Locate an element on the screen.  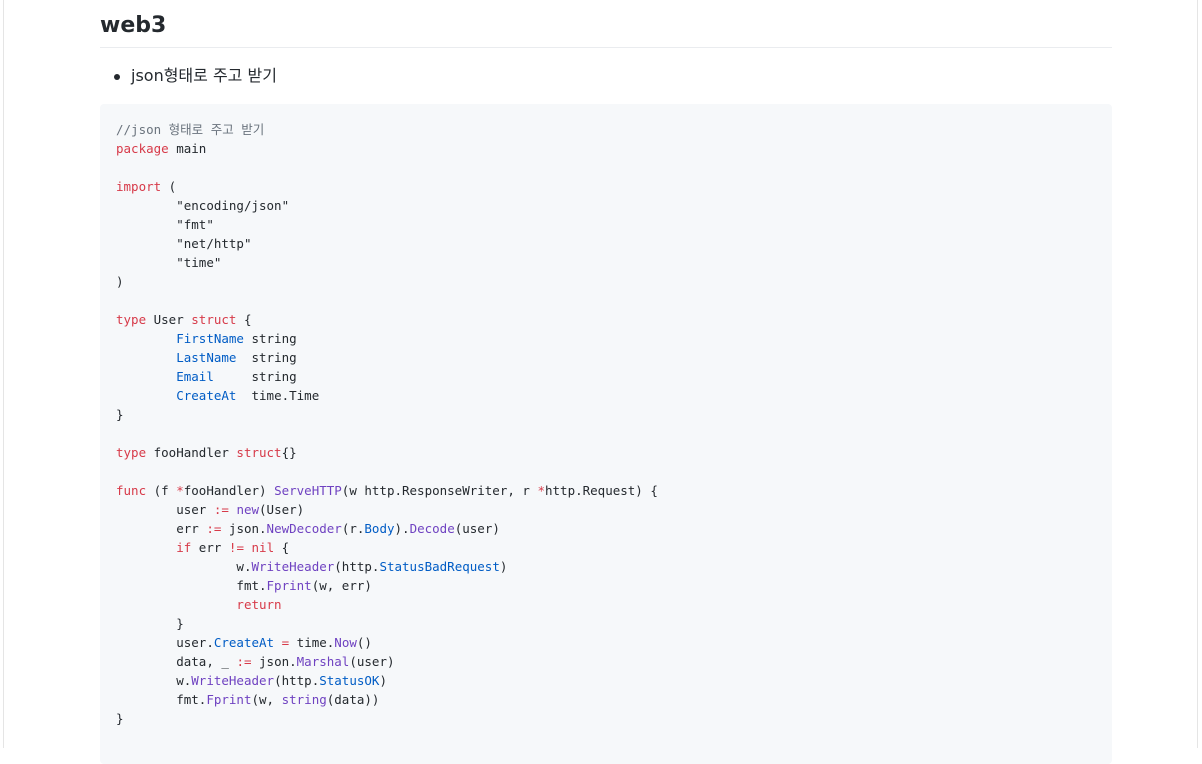
code-line: fmt.Fprint(w, err) is located at coordinates (606, 585).